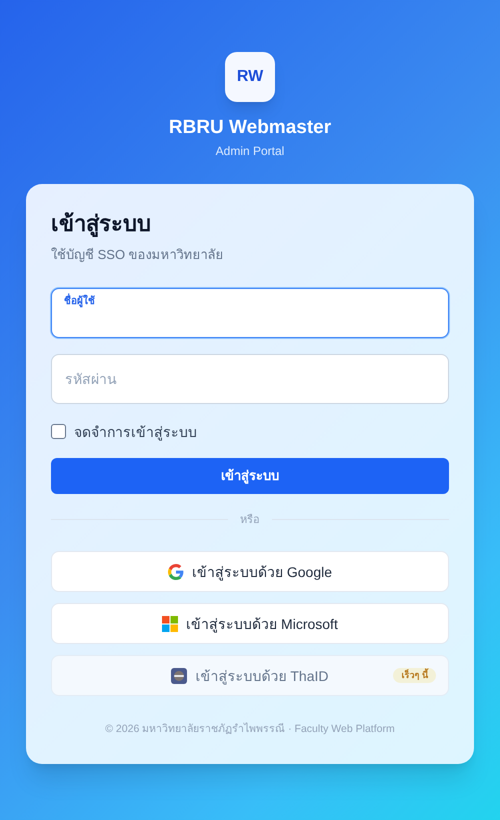 The height and width of the screenshot is (820, 500). What do you see at coordinates (250, 128) in the screenshot?
I see `app-title: RBRU Webmaster` at bounding box center [250, 128].